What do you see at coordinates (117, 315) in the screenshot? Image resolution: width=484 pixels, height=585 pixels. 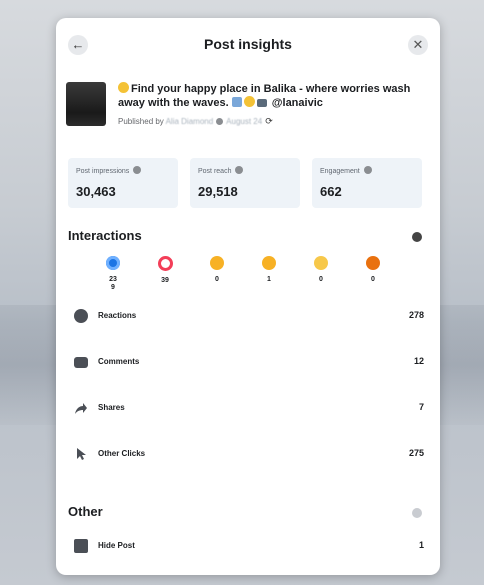 I see `row-label: Reactions` at bounding box center [117, 315].